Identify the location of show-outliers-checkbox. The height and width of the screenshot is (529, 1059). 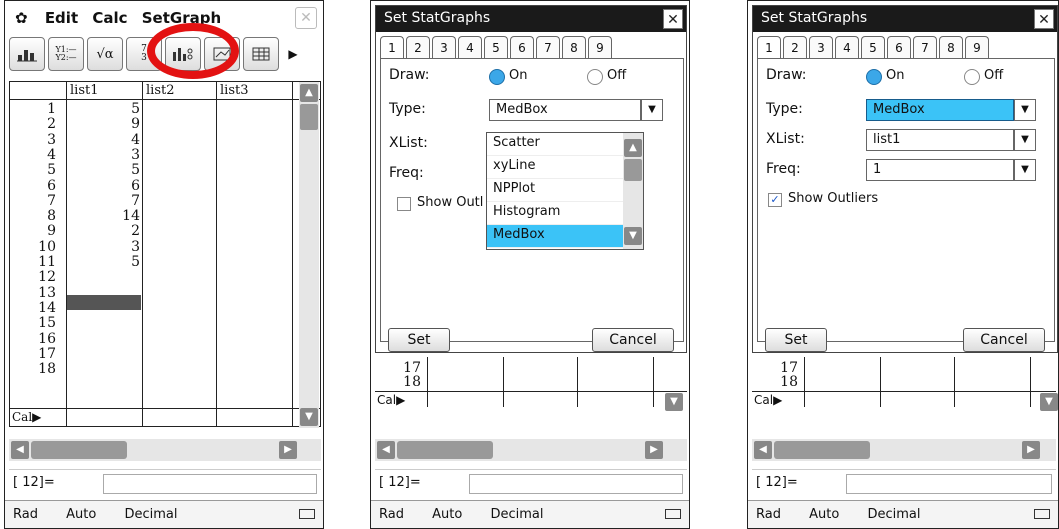
(404, 204).